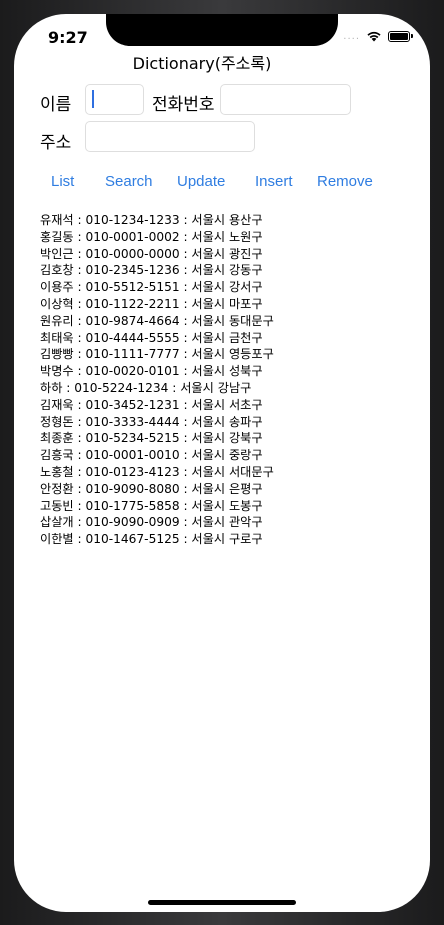  What do you see at coordinates (151, 522) in the screenshot?
I see `list-item: 삽살개 : 010-9090-0909 : 서울시 관악구` at bounding box center [151, 522].